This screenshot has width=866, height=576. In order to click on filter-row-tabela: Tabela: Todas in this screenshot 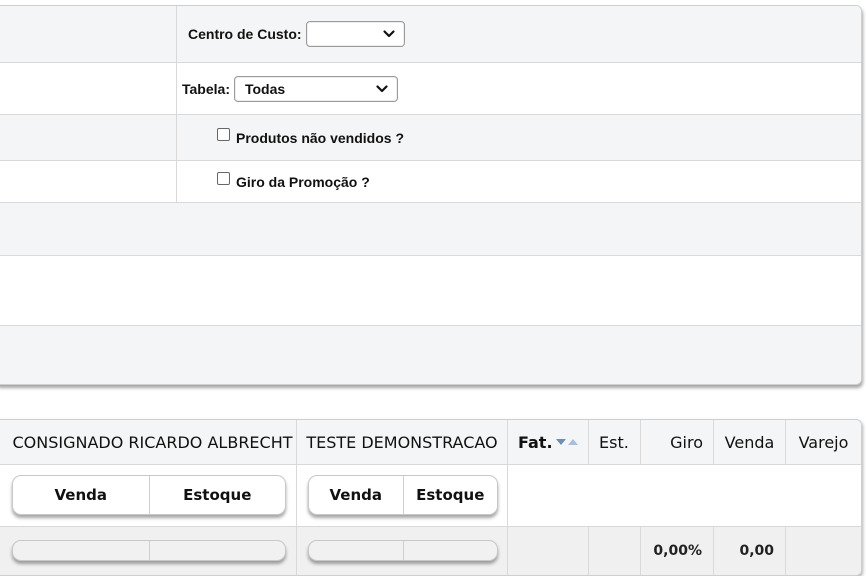, I will do `click(430, 89)`.